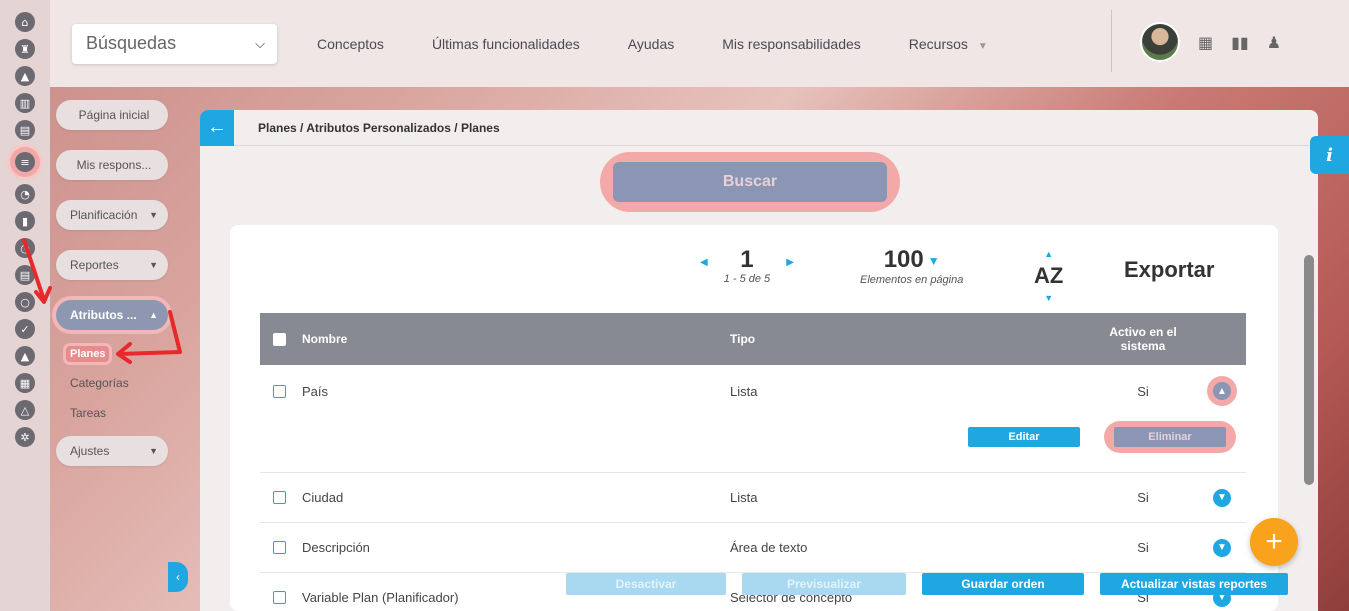  I want to click on sort-label: AZ, so click(1049, 275).